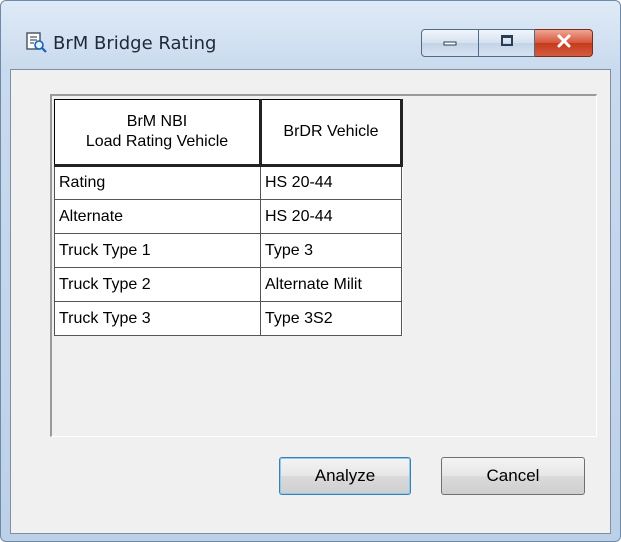 The height and width of the screenshot is (542, 621). Describe the element at coordinates (331, 133) in the screenshot. I see `column-header-brdr-vehicle: BrDR Vehicle` at that location.